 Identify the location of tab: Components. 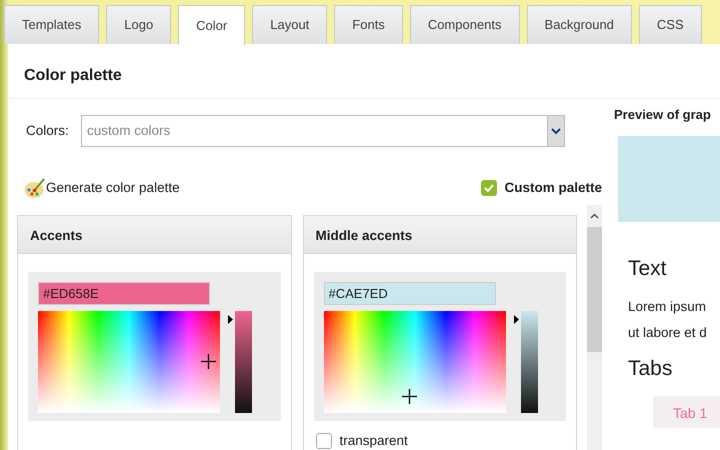
(465, 24).